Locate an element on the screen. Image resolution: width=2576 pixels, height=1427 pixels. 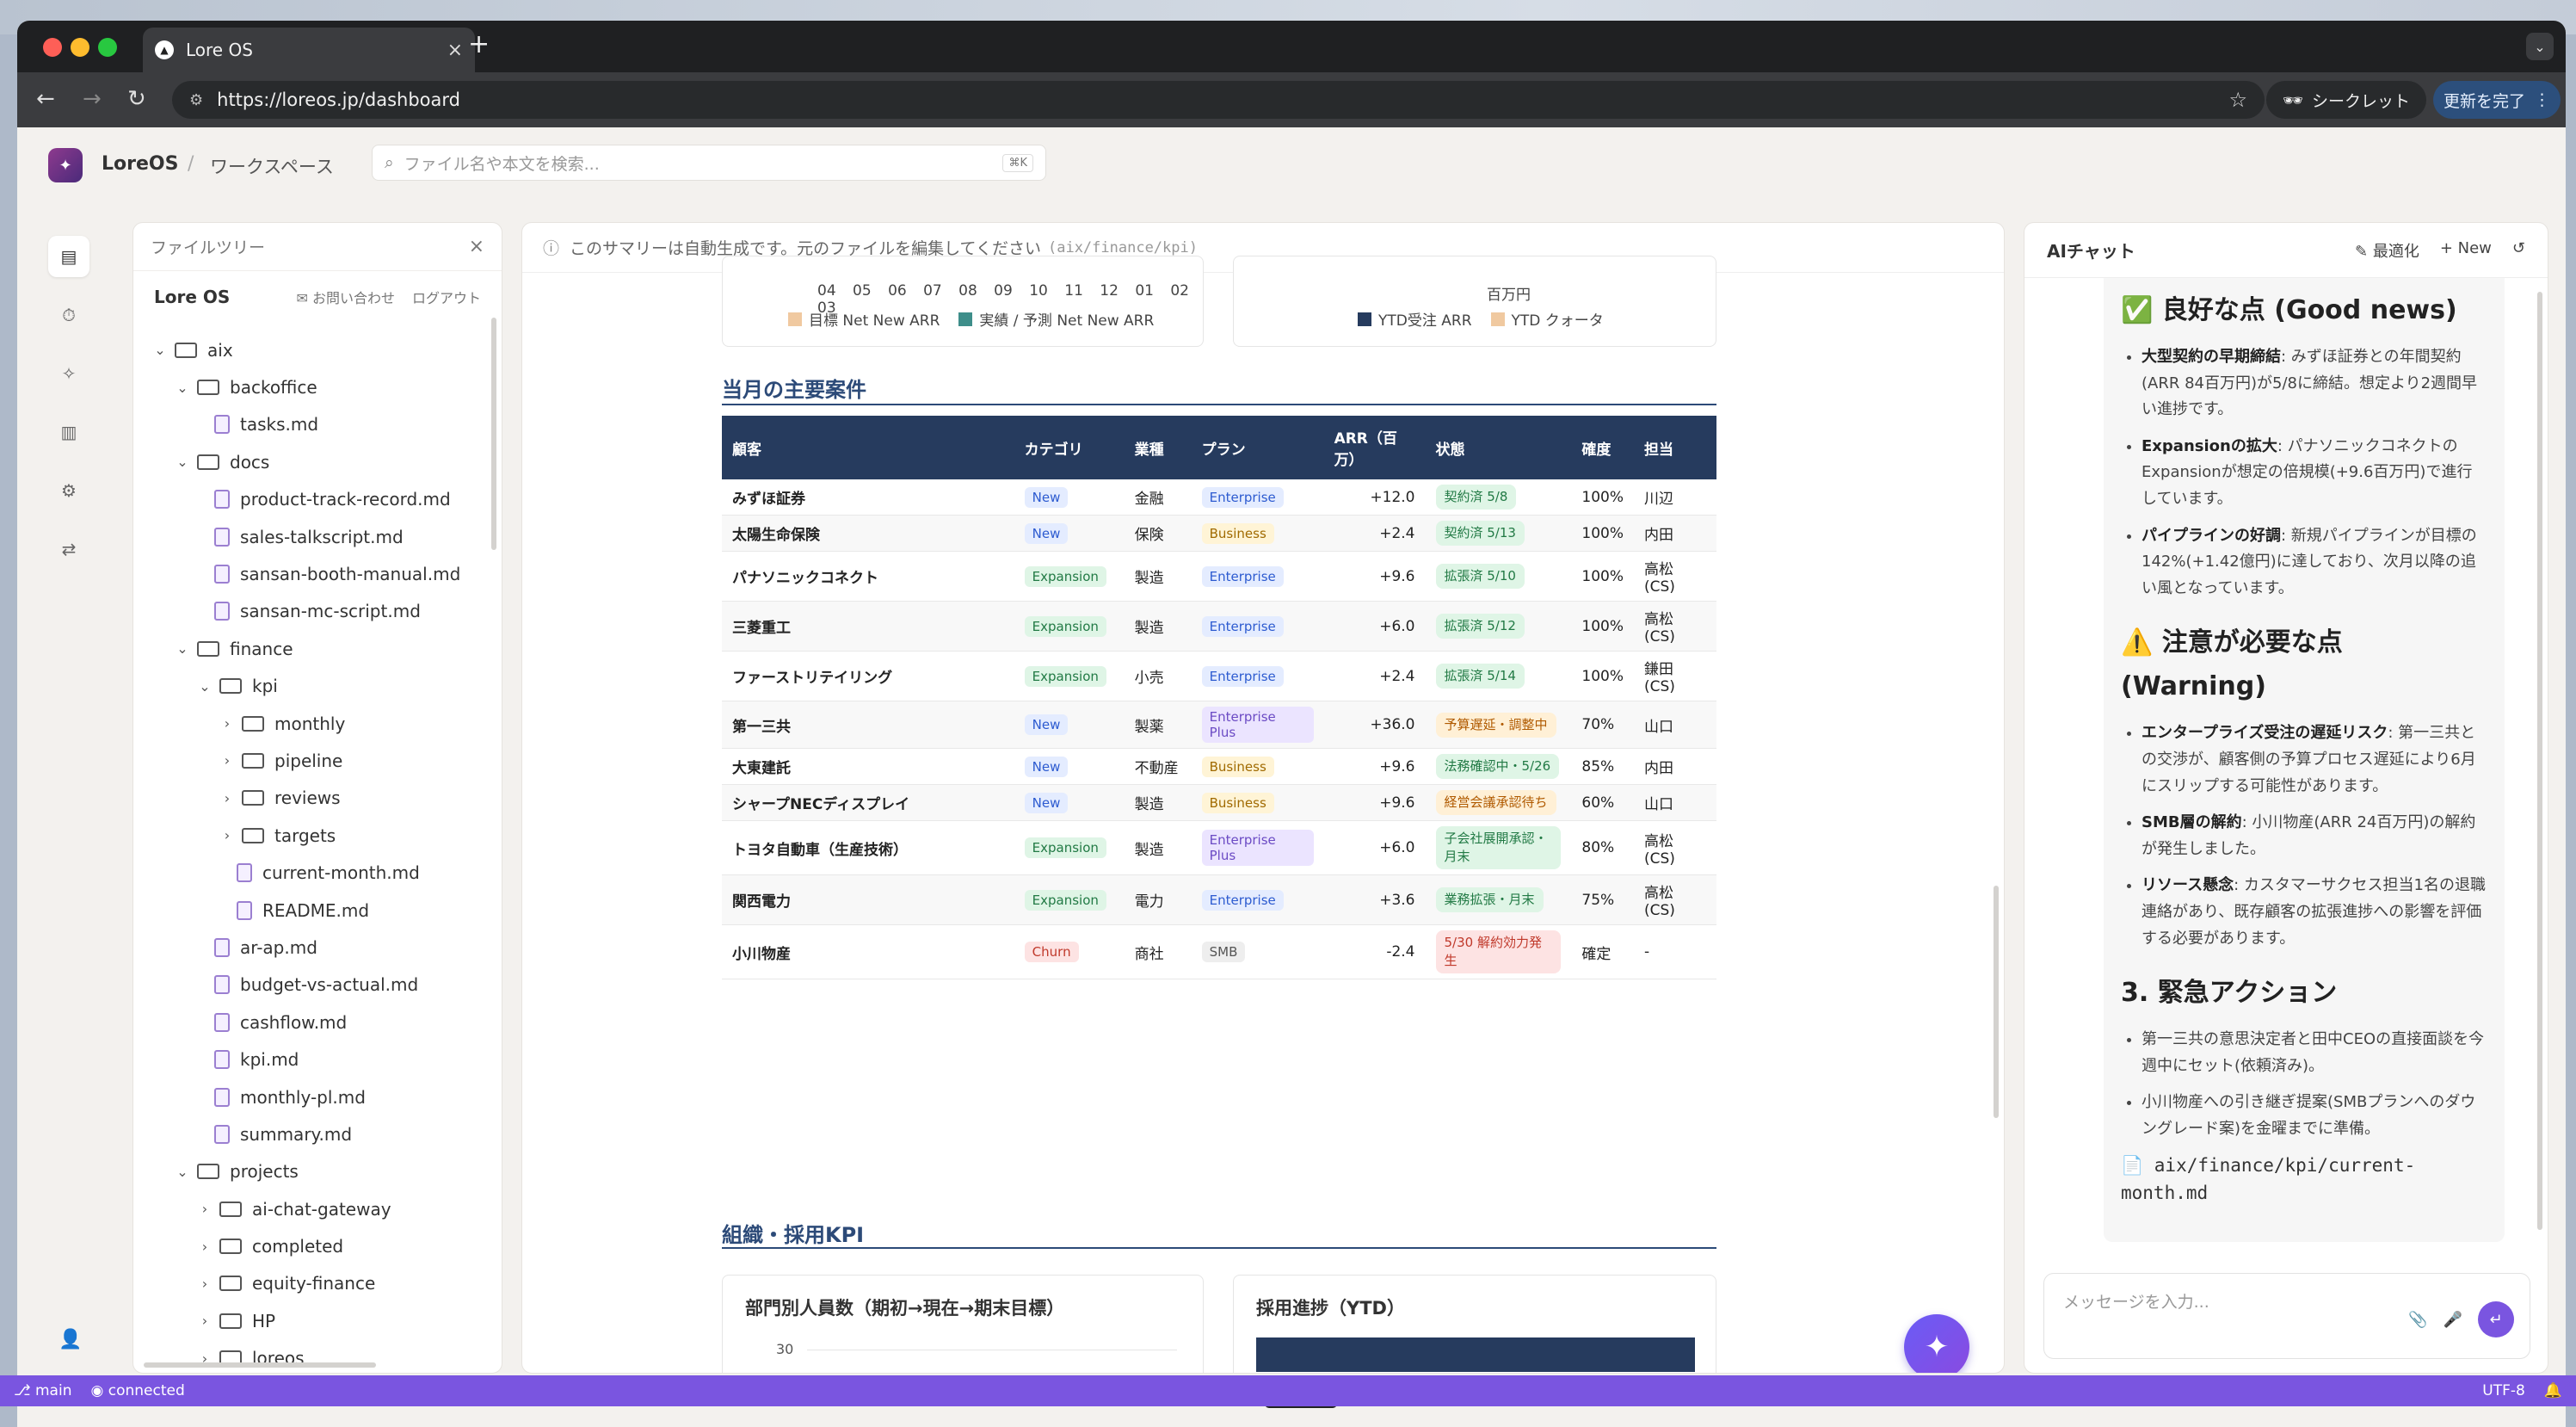
tree-folder-item: ⌄ docs is located at coordinates (317, 461).